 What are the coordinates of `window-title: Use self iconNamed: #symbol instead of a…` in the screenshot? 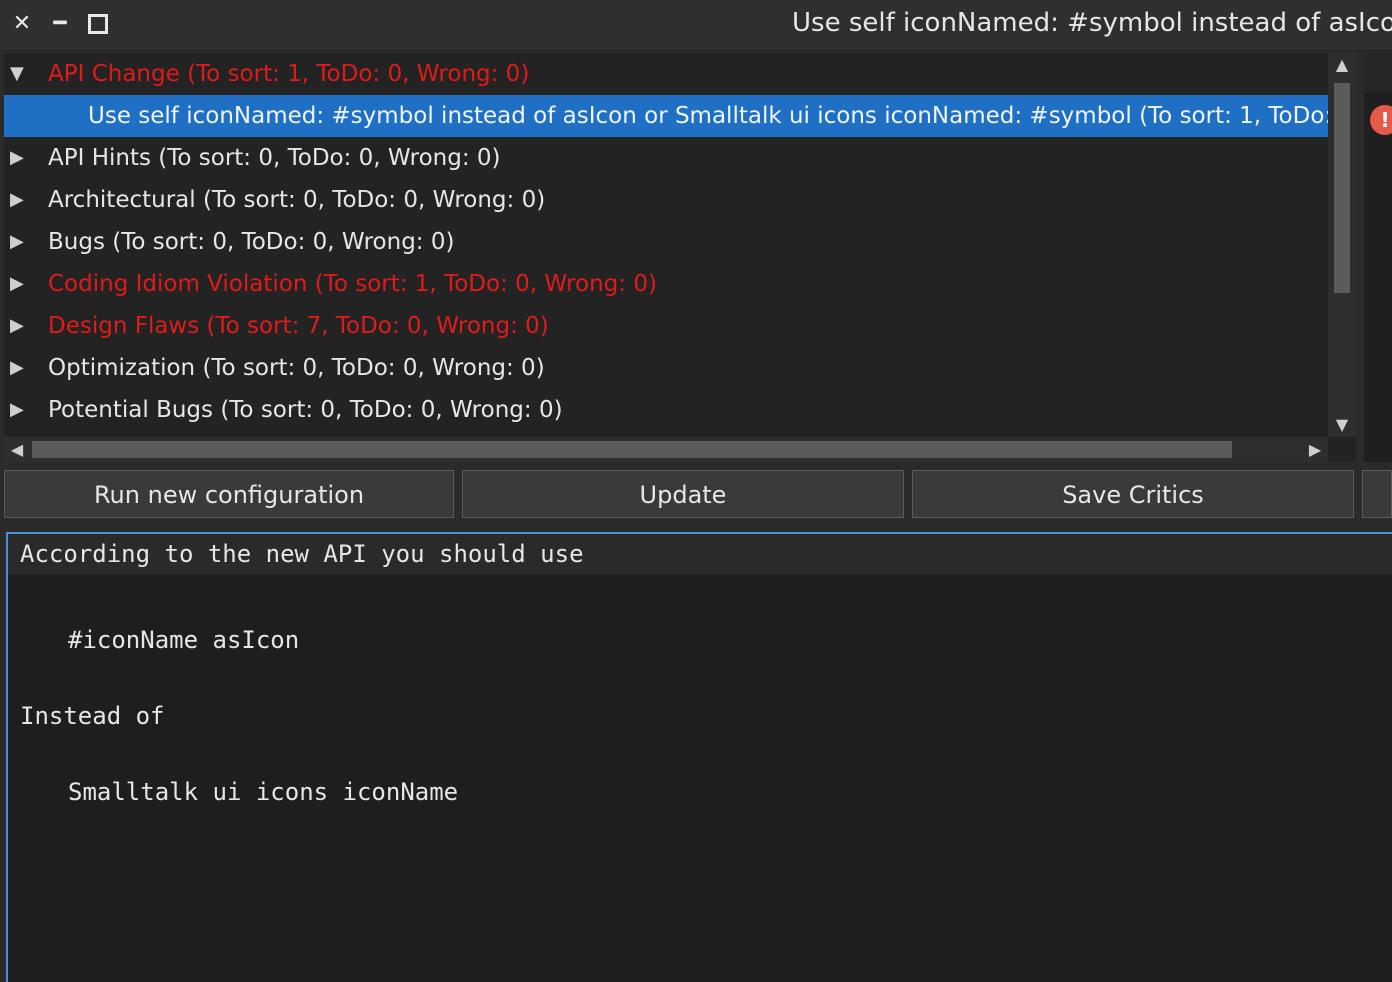 It's located at (1092, 23).